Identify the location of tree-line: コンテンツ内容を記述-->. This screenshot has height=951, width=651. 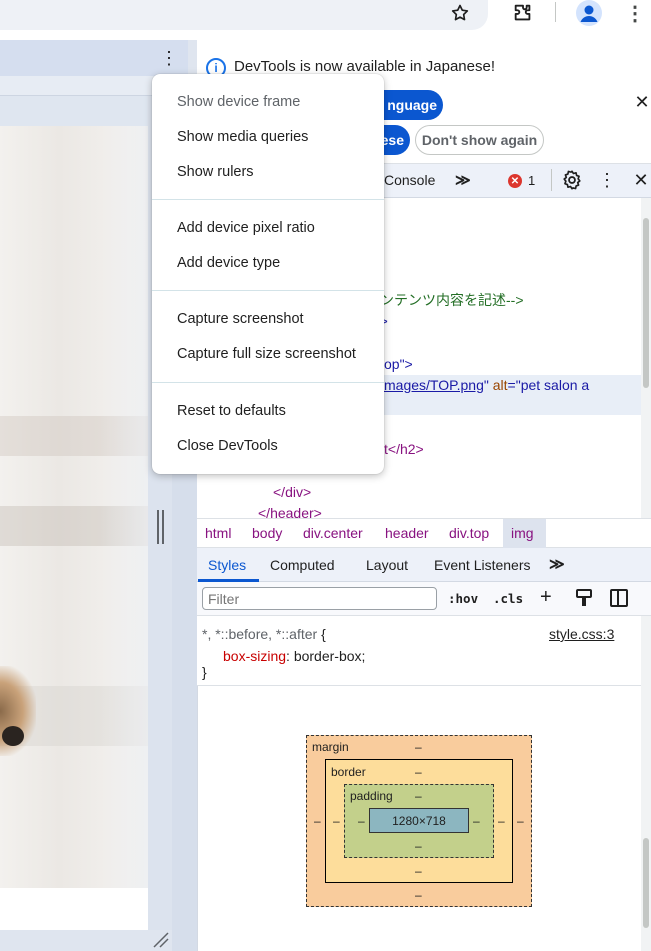
(445, 300).